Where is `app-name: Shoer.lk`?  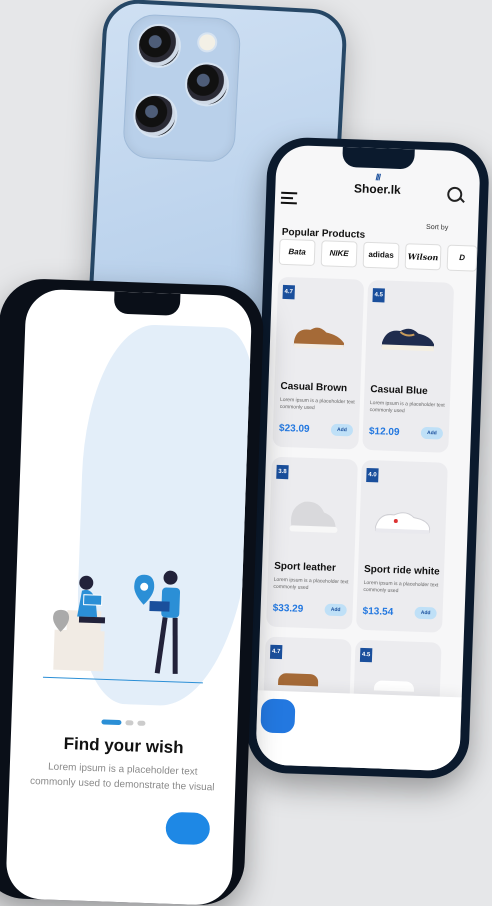 app-name: Shoer.lk is located at coordinates (377, 189).